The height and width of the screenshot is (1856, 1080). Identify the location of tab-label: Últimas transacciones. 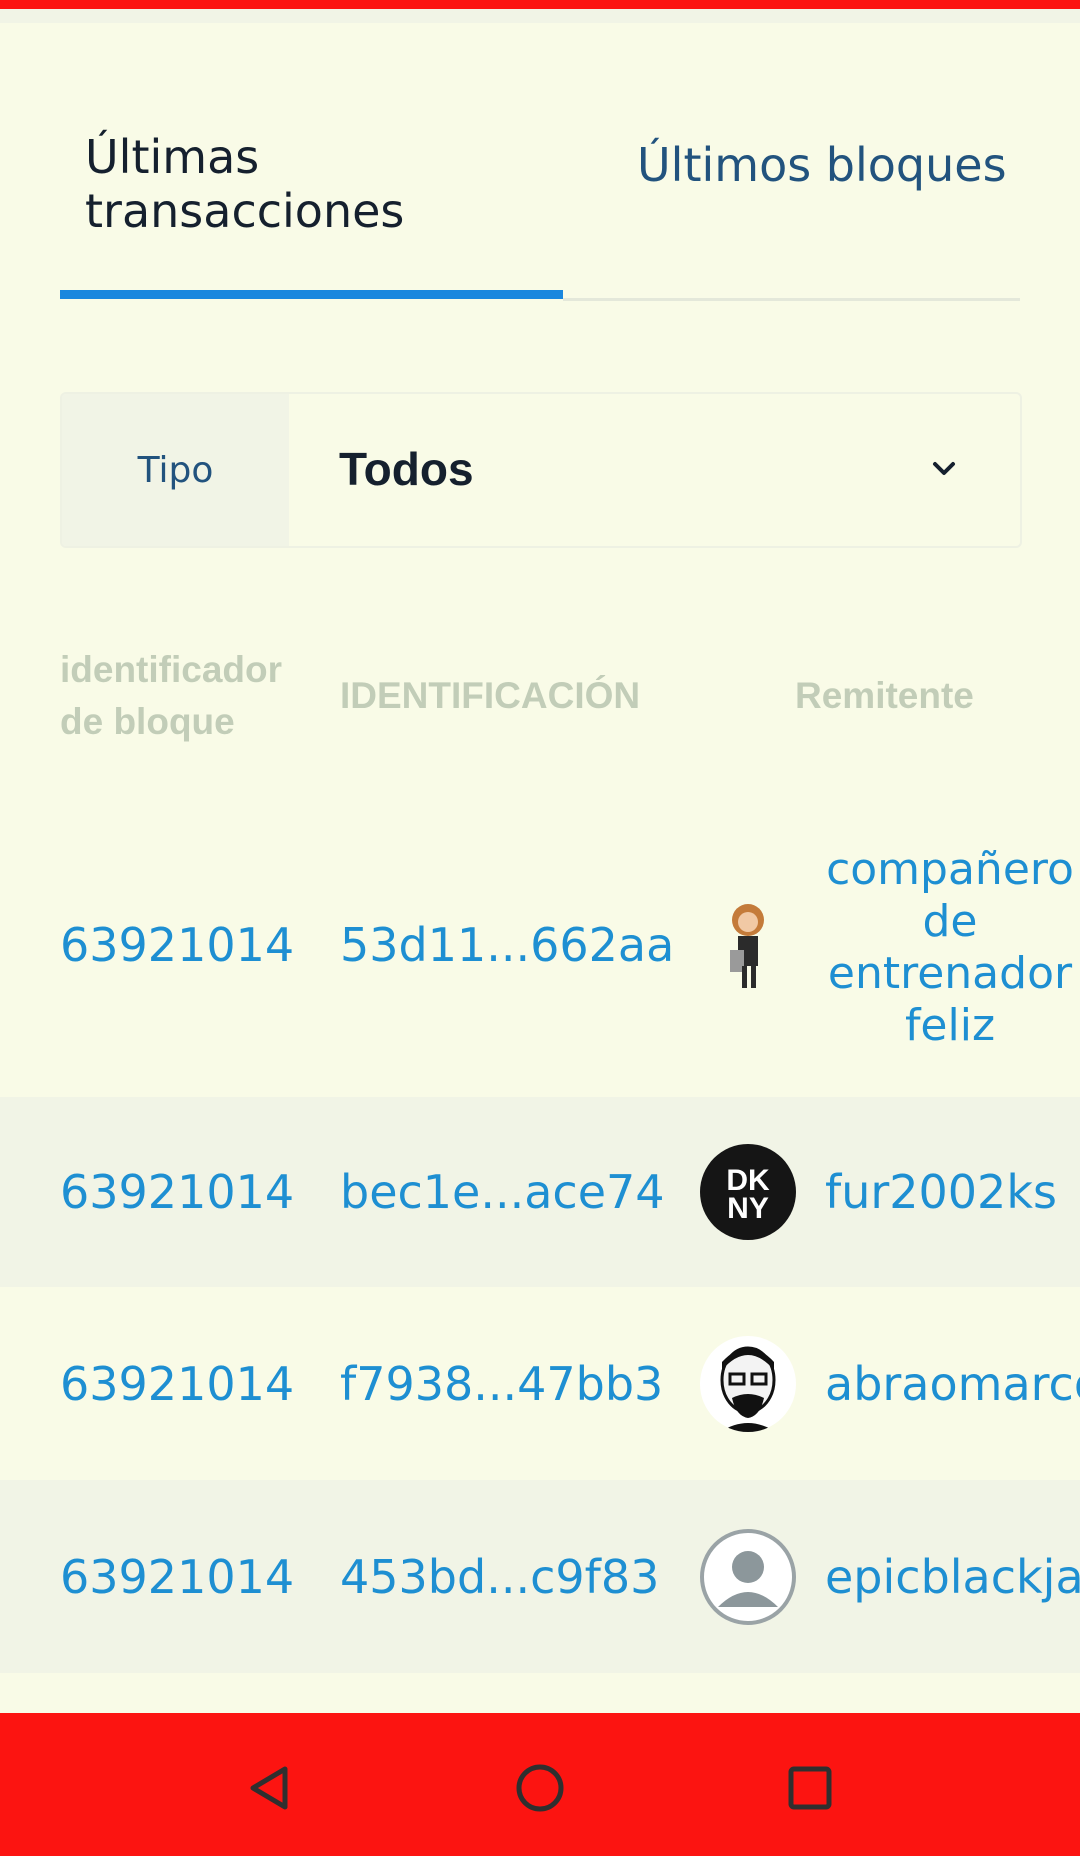
(245, 184).